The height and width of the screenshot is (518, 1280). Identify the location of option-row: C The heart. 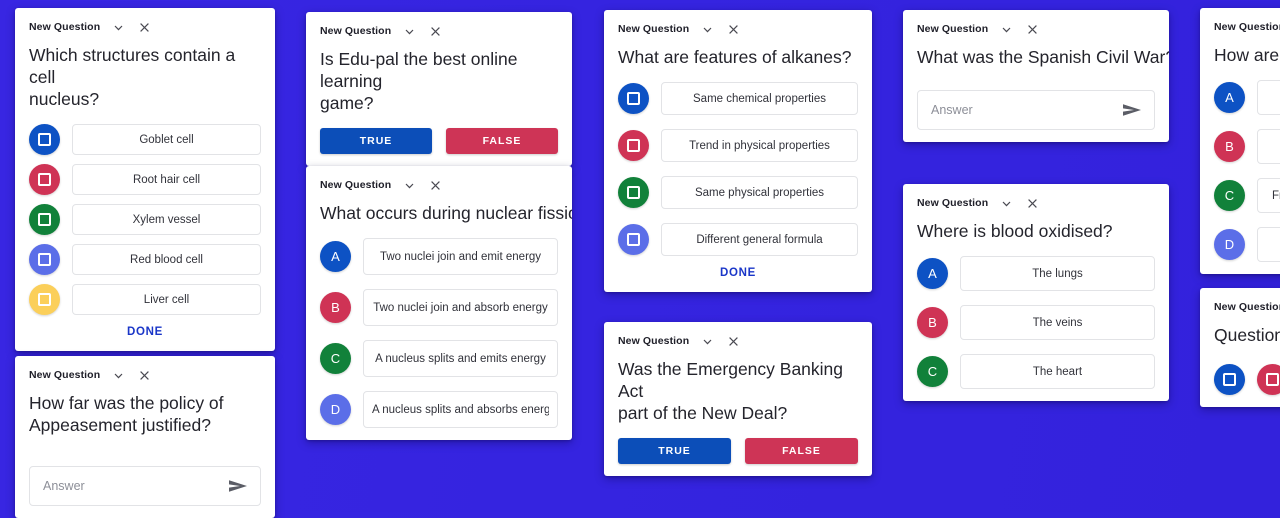
(1036, 372).